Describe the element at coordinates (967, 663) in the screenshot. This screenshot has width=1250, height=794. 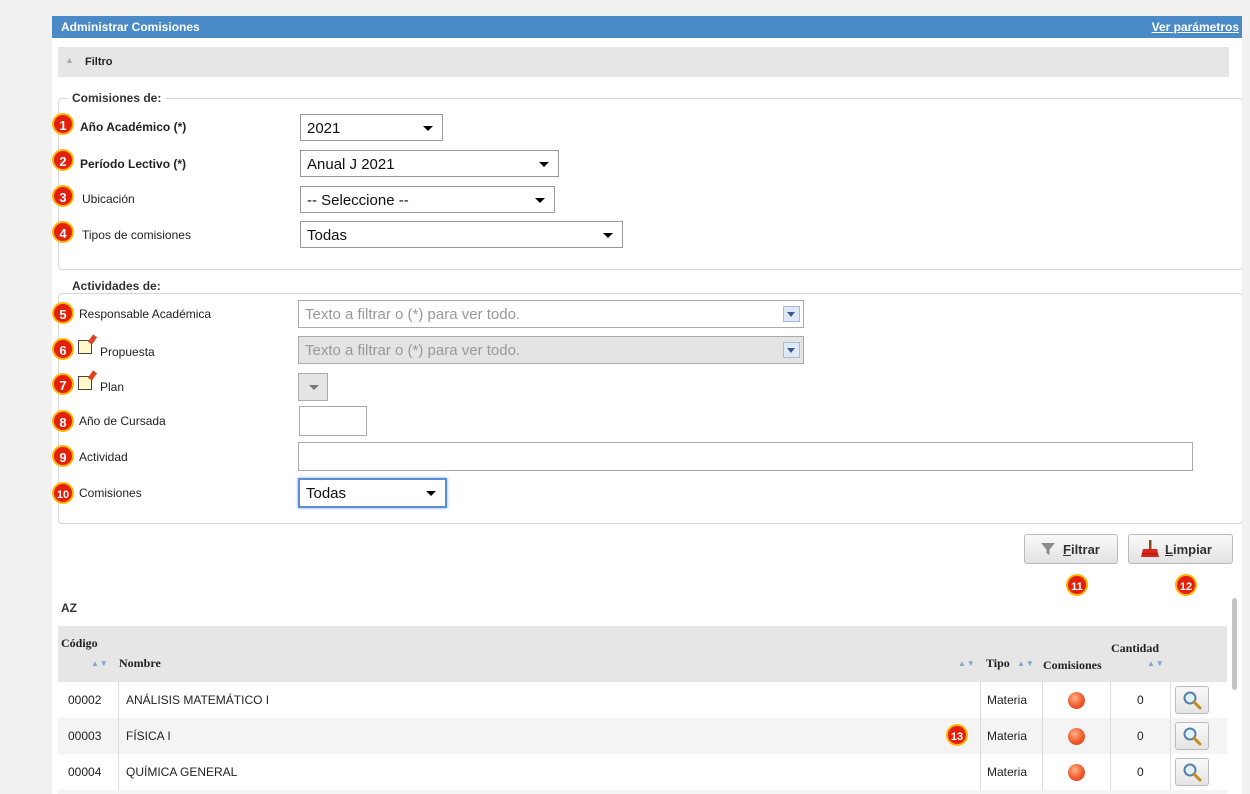
I see `sort-nombre-icon: ▲▼` at that location.